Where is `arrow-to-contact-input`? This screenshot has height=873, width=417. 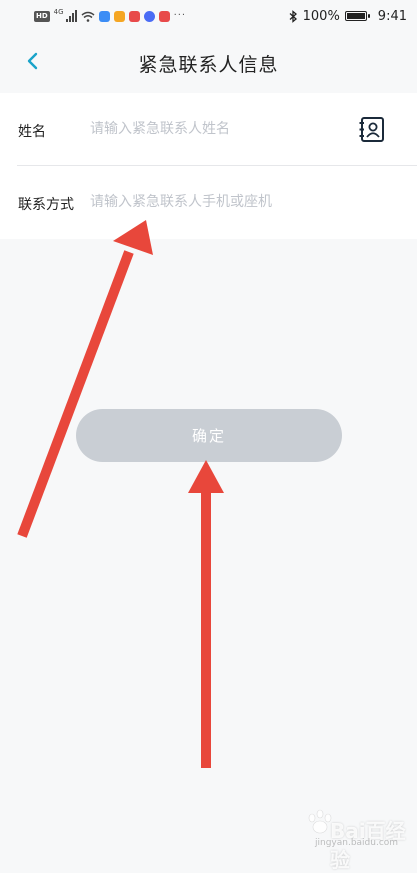
arrow-to-contact-input is located at coordinates (85, 379).